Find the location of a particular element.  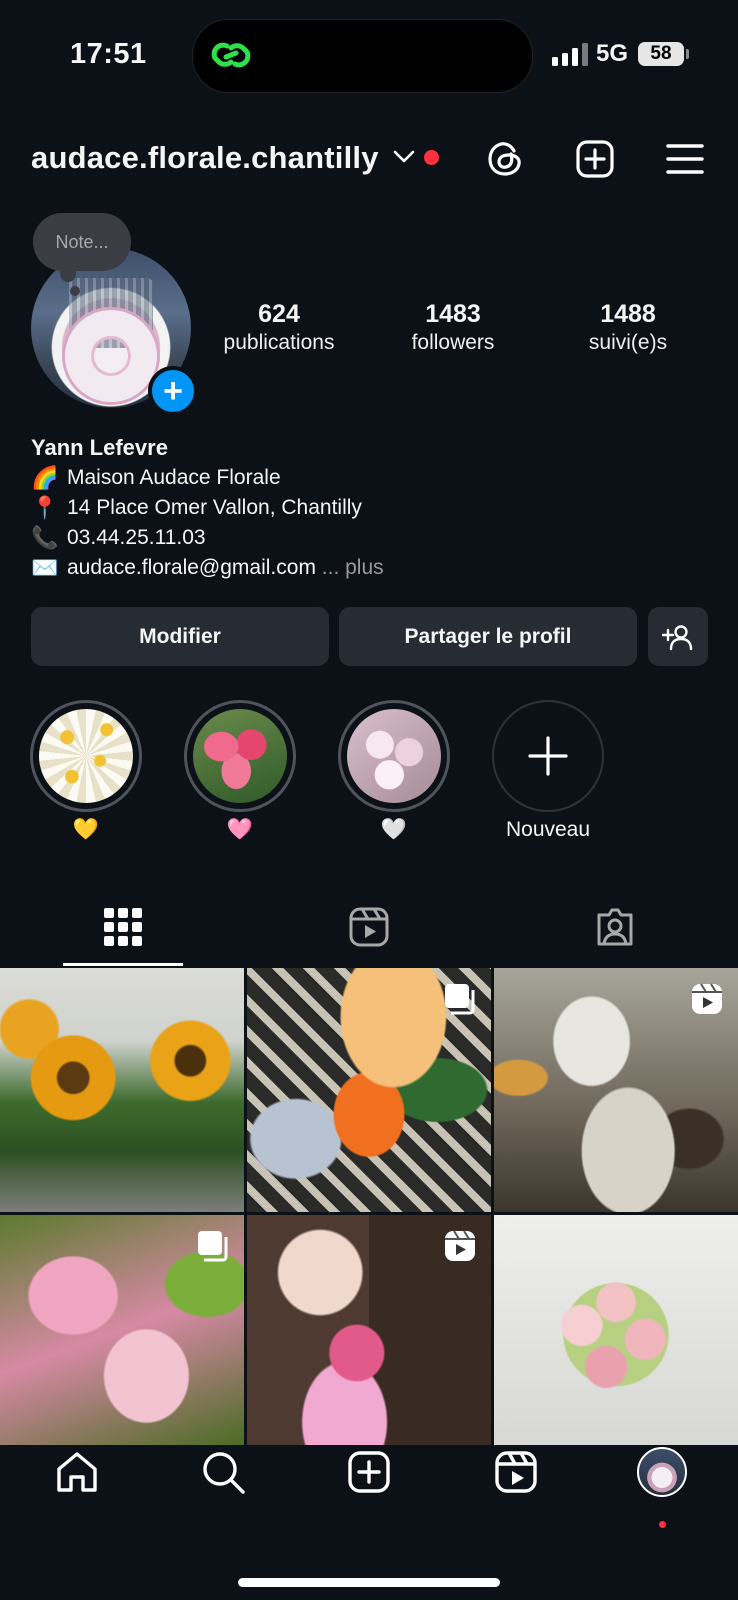

envelope-icon: ✉️ is located at coordinates (45, 567).